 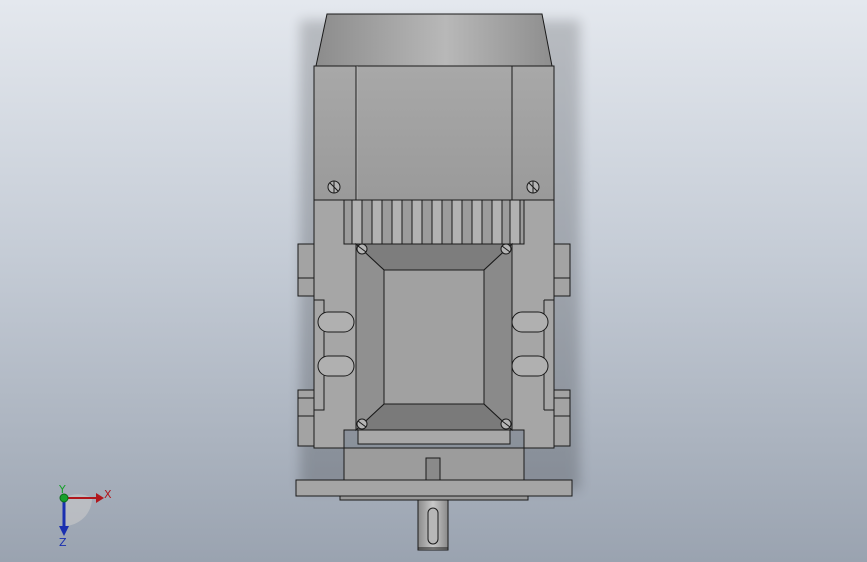 What do you see at coordinates (85, 515) in the screenshot?
I see `orientation-triad: X Y Z` at bounding box center [85, 515].